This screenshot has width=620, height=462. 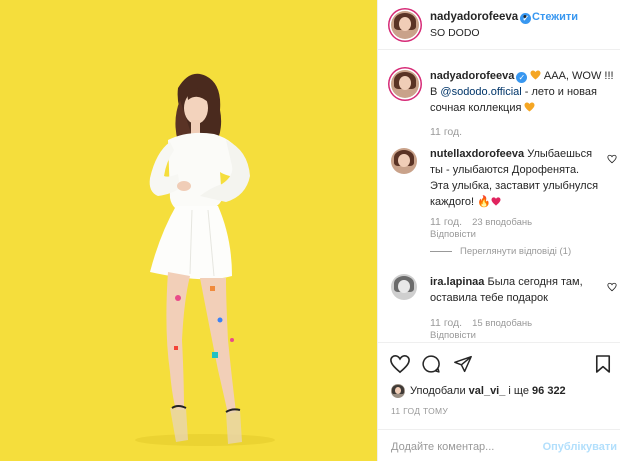 I want to click on likes-count: 96 322, so click(x=549, y=391).